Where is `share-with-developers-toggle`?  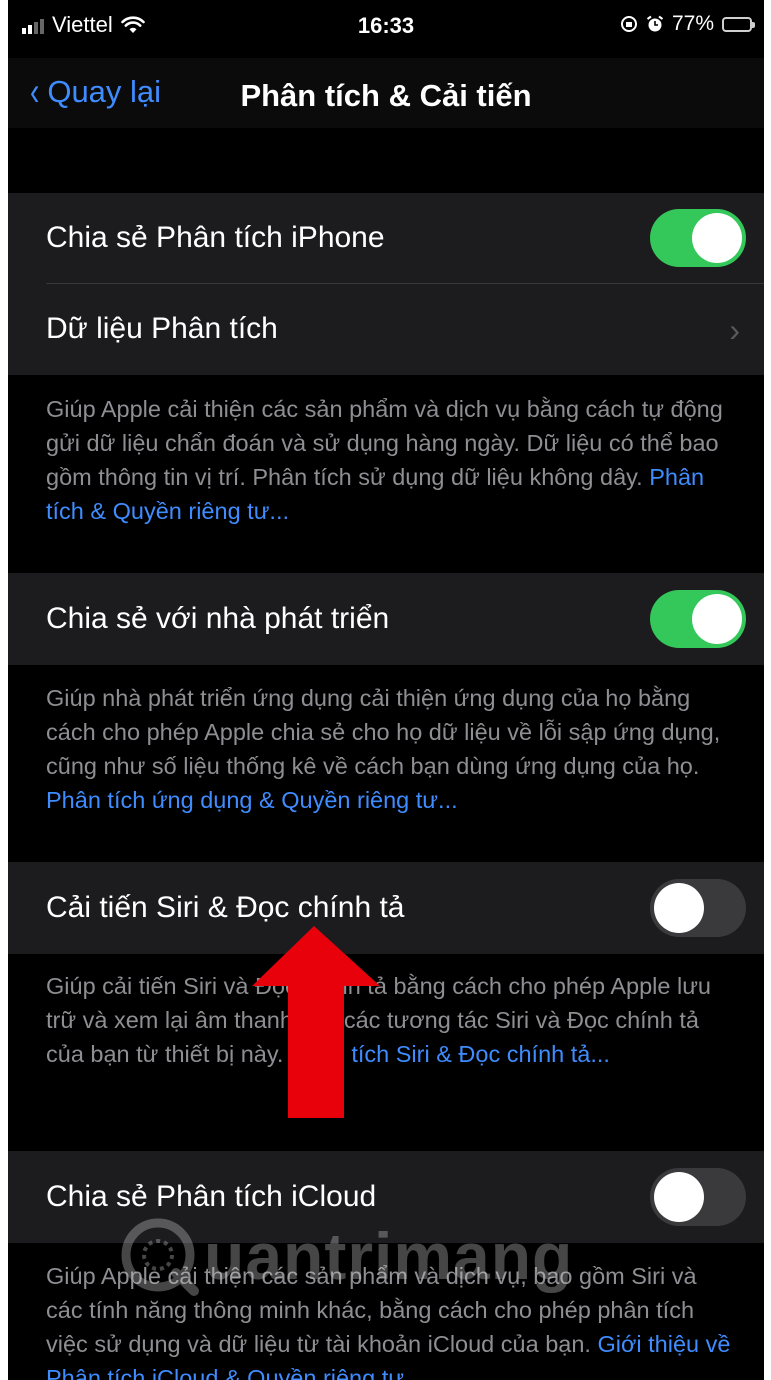 share-with-developers-toggle is located at coordinates (698, 619).